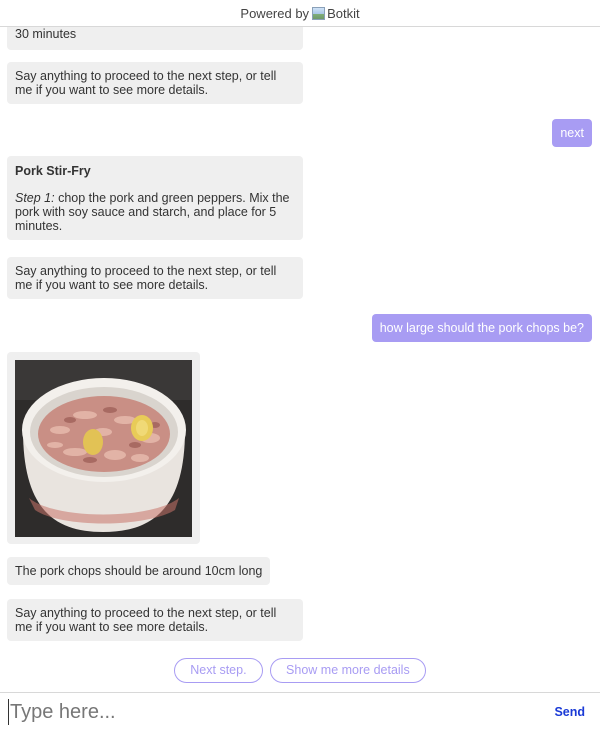  I want to click on show-details-button: Show me more details, so click(348, 670).